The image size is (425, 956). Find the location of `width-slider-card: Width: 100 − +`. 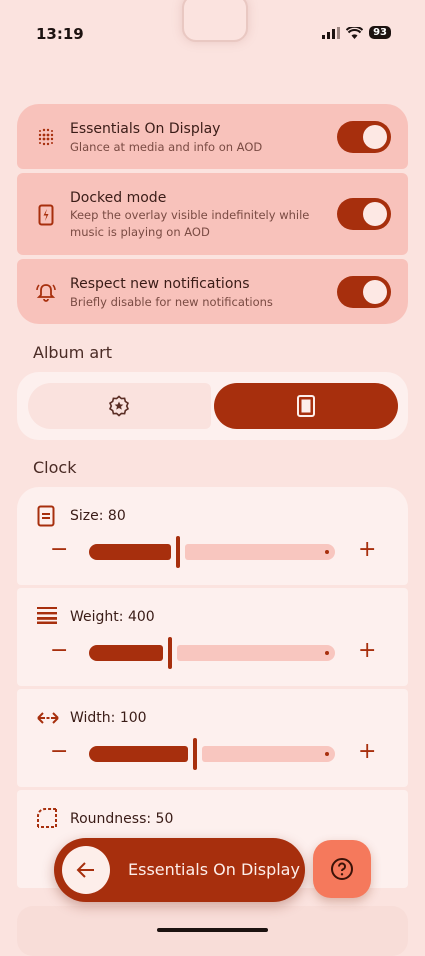

width-slider-card: Width: 100 − + is located at coordinates (212, 738).